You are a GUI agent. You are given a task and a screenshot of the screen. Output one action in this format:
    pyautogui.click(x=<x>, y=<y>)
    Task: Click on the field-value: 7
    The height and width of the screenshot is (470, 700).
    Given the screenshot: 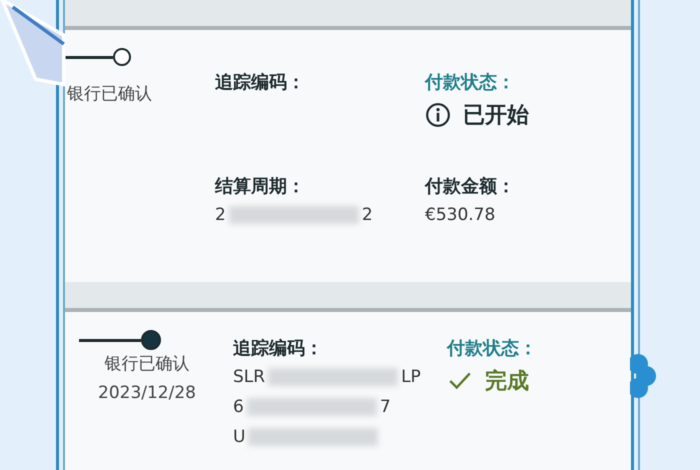 What is the action you would take?
    pyautogui.click(x=385, y=407)
    